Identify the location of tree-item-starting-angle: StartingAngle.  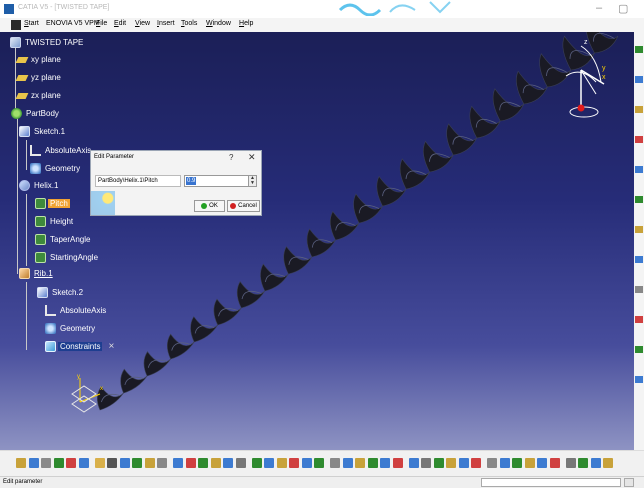
(67, 257).